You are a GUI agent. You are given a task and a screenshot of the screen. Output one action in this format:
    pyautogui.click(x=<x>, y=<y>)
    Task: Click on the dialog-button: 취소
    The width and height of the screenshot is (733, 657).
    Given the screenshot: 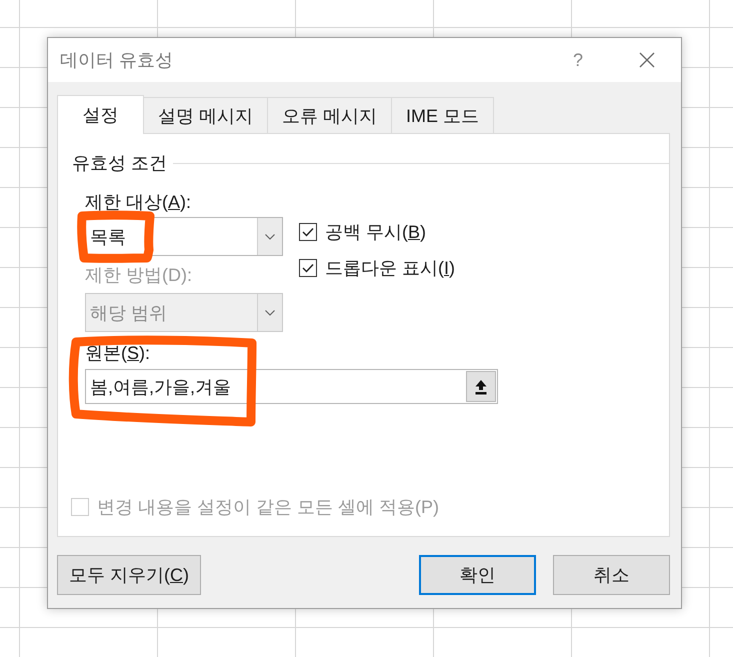 What is the action you would take?
    pyautogui.click(x=611, y=575)
    